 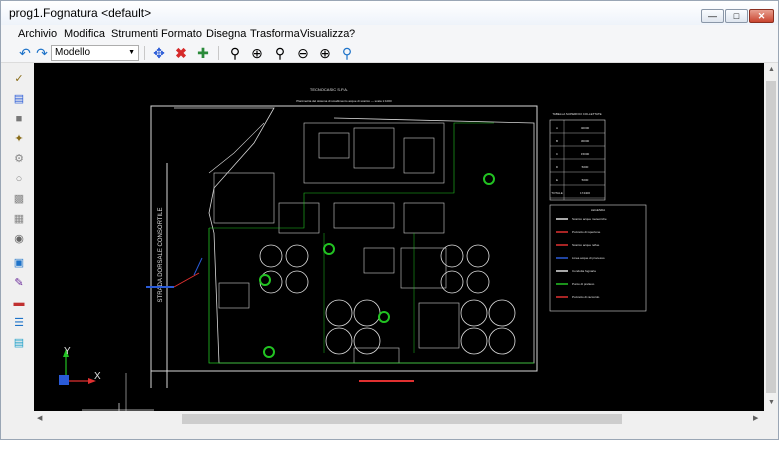 What do you see at coordinates (19, 99) in the screenshot?
I see `layer-icon: ▤` at bounding box center [19, 99].